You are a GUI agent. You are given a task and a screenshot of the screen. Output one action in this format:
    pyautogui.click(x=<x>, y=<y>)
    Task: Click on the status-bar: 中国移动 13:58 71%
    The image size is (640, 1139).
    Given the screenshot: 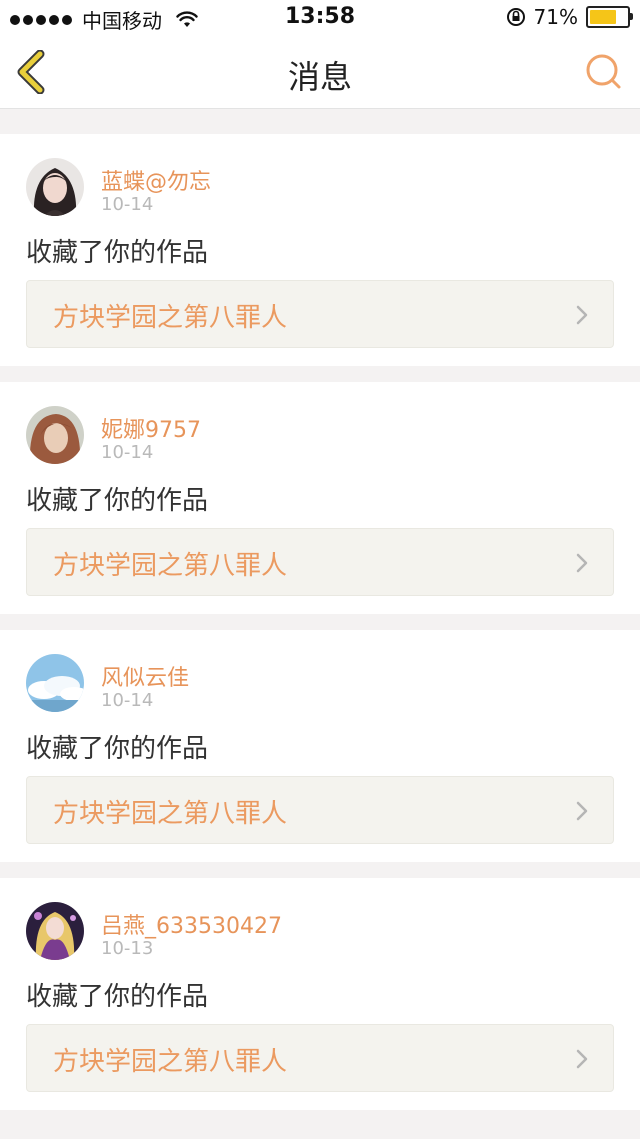 What is the action you would take?
    pyautogui.click(x=320, y=18)
    